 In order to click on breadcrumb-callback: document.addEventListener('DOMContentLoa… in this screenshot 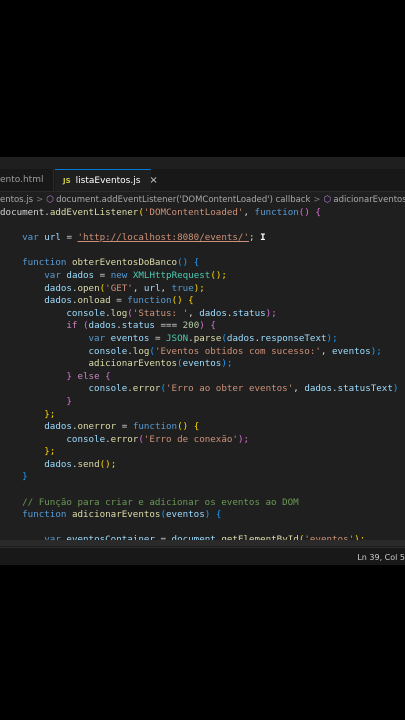, I will do `click(183, 200)`.